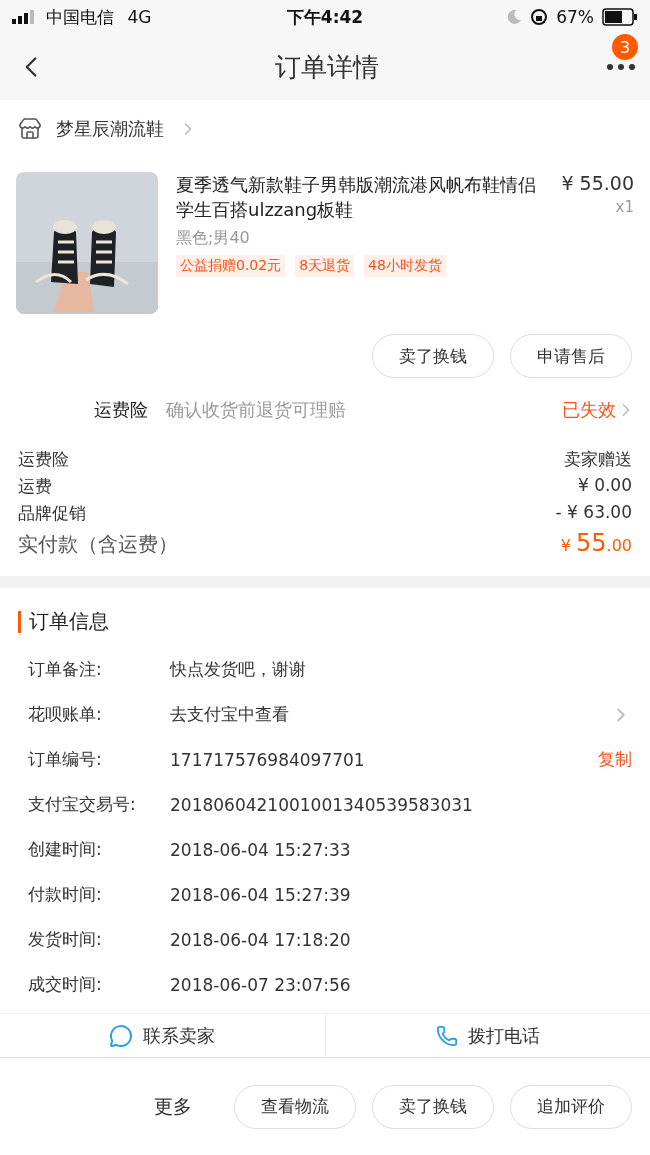 This screenshot has height=1155, width=650. Describe the element at coordinates (256, 410) in the screenshot. I see `insurance-description: 确认收货前退货可理赔` at that location.